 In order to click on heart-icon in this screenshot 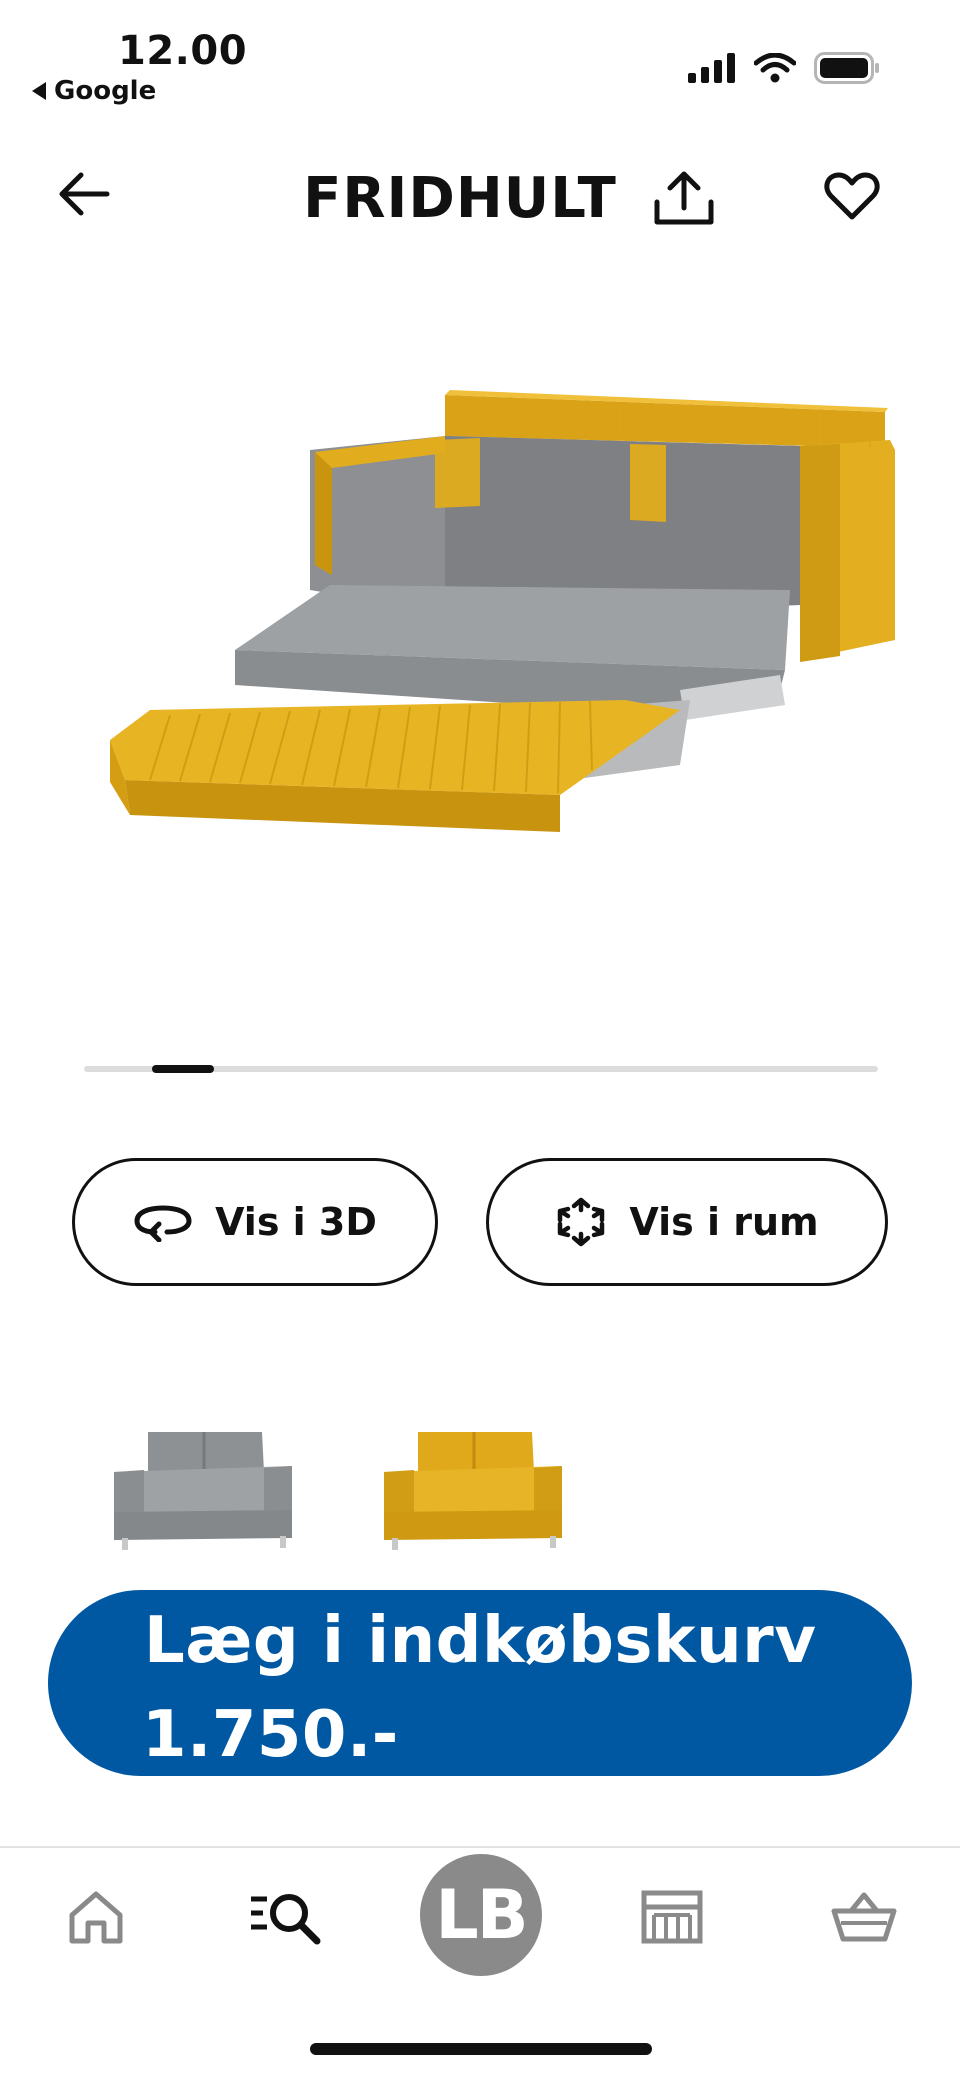, I will do `click(852, 196)`.